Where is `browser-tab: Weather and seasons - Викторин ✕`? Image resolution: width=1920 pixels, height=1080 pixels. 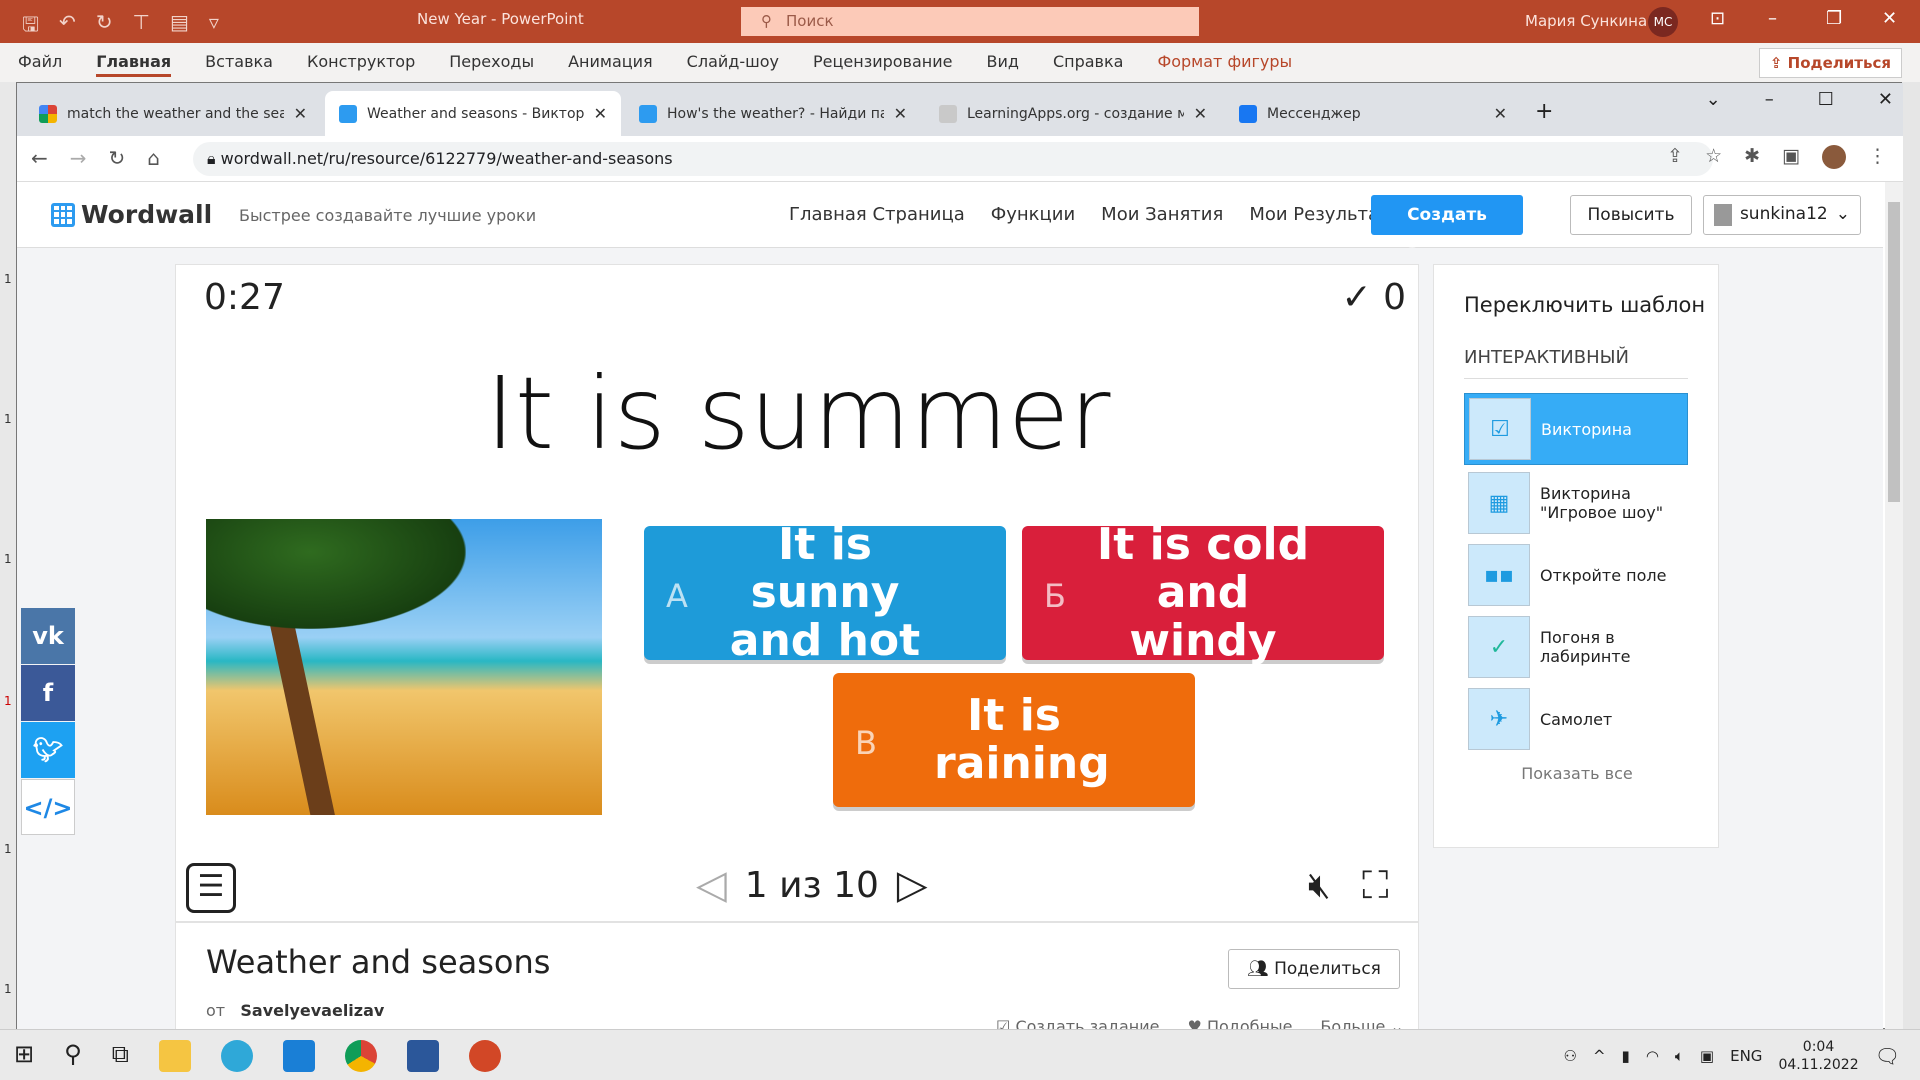 browser-tab: Weather and seasons - Викторин ✕ is located at coordinates (473, 113).